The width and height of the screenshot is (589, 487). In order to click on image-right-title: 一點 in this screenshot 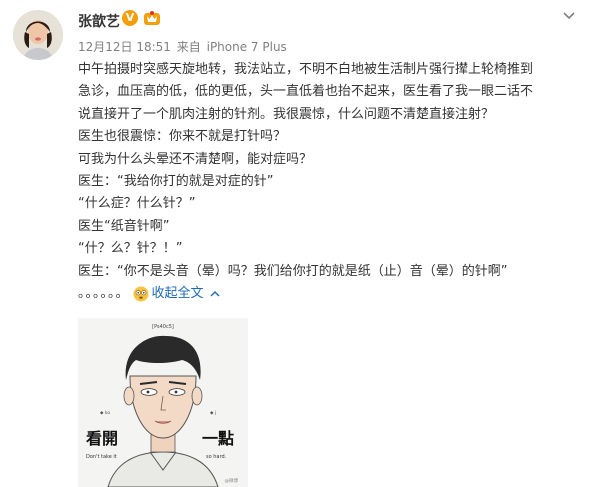, I will do `click(218, 438)`.